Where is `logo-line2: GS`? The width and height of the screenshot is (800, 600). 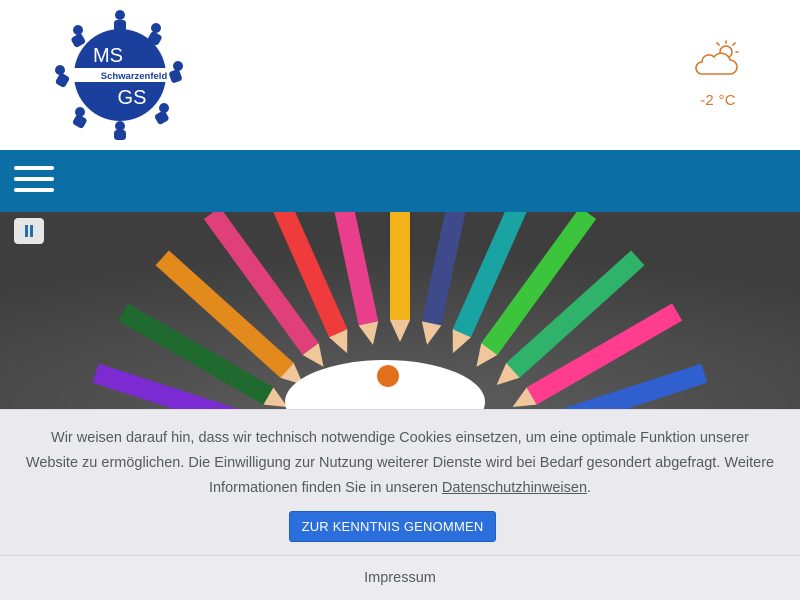 logo-line2: GS is located at coordinates (132, 98).